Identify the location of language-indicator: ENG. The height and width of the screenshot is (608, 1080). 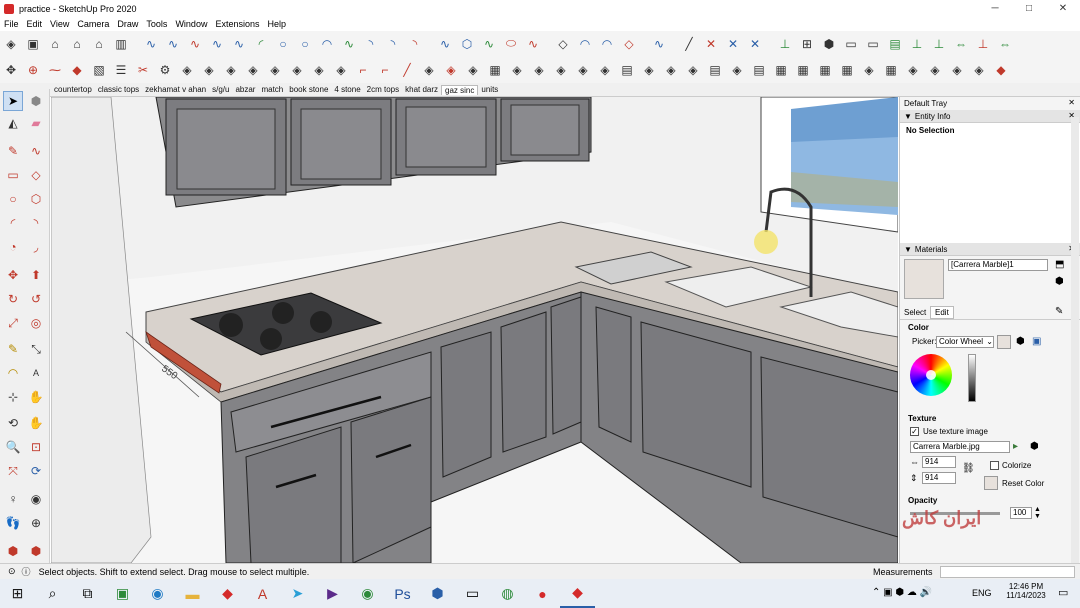
(982, 593).